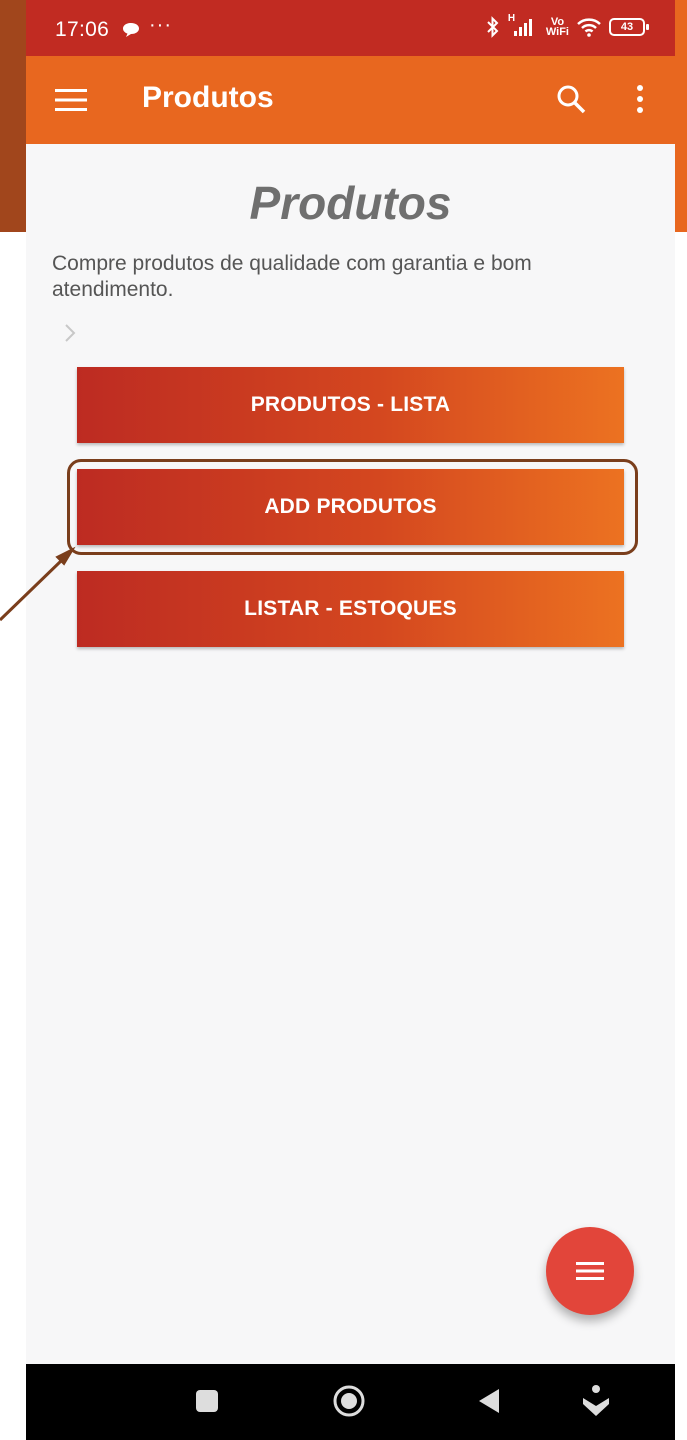 Image resolution: width=687 pixels, height=1440 pixels. I want to click on signal-icon: H, so click(522, 25).